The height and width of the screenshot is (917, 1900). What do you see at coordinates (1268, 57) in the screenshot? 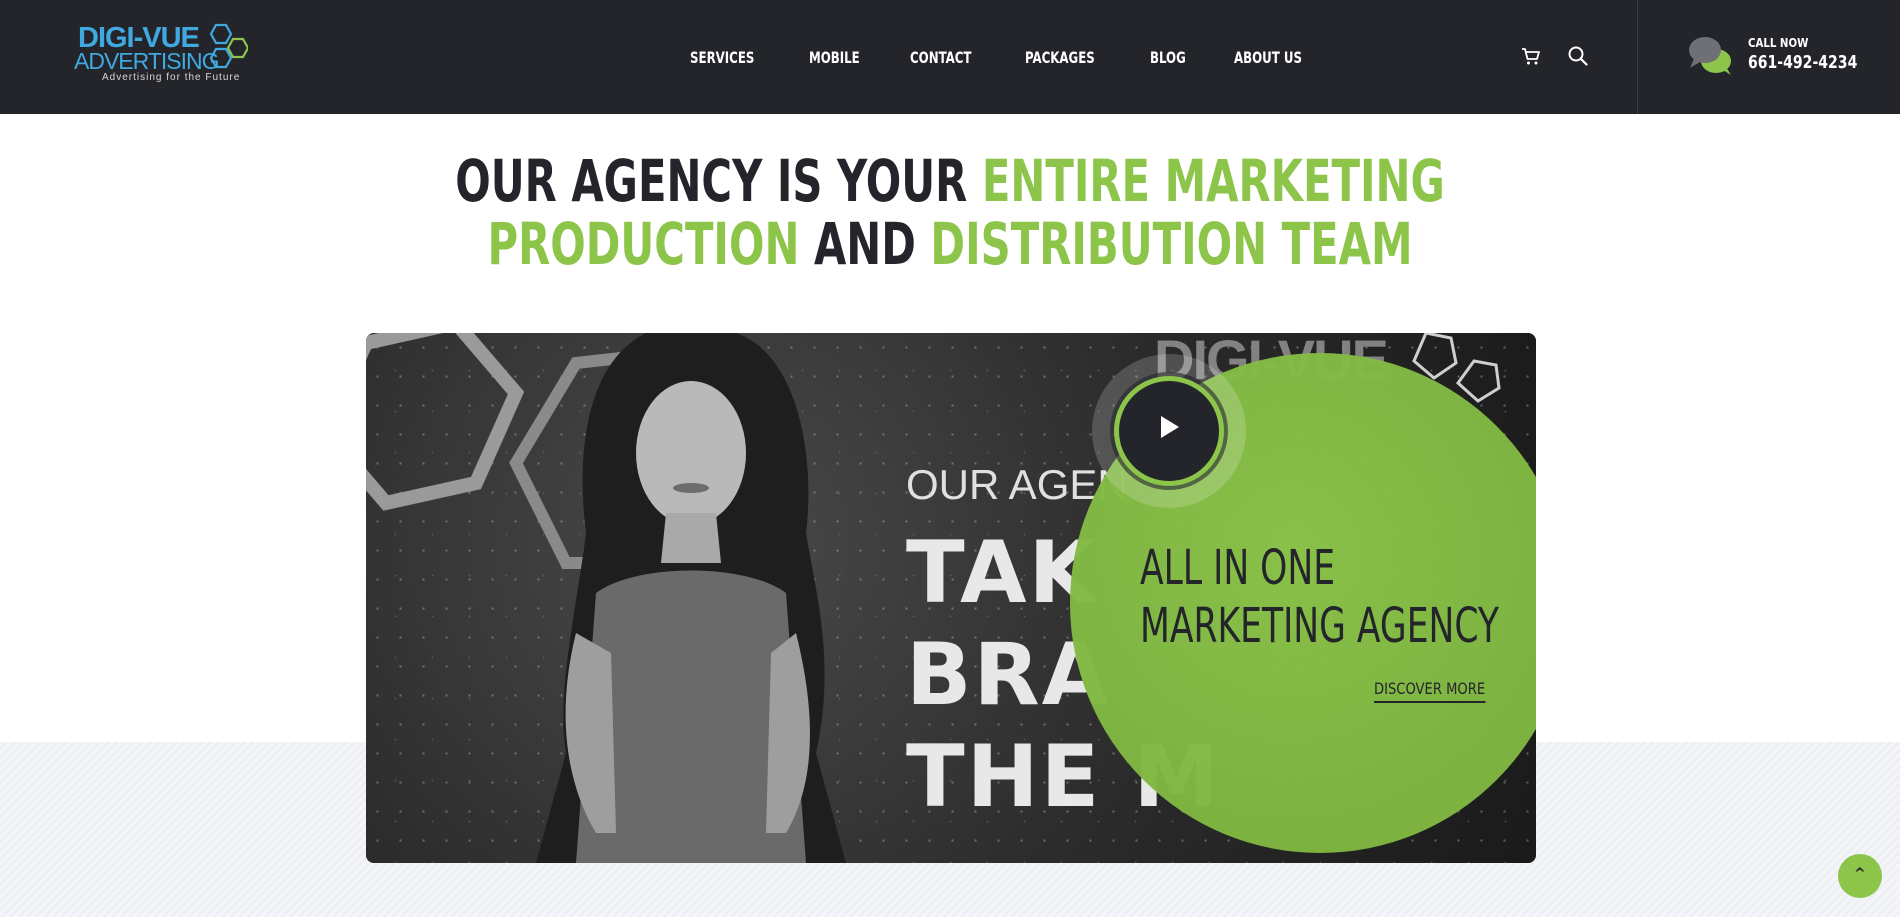
I see `nav-about-us: ABOUT US` at bounding box center [1268, 57].